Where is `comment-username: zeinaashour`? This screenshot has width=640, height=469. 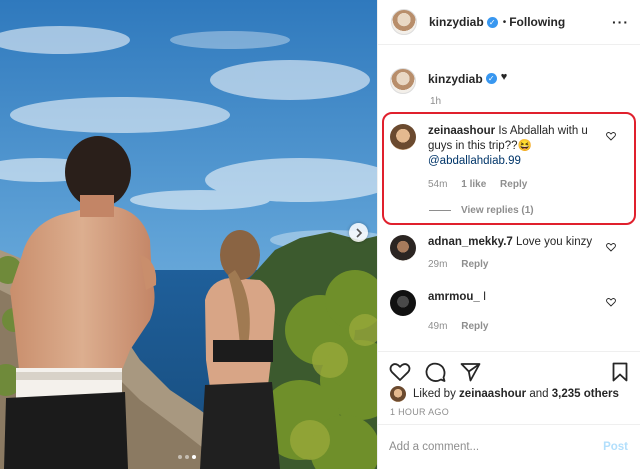 comment-username: zeinaashour is located at coordinates (461, 131).